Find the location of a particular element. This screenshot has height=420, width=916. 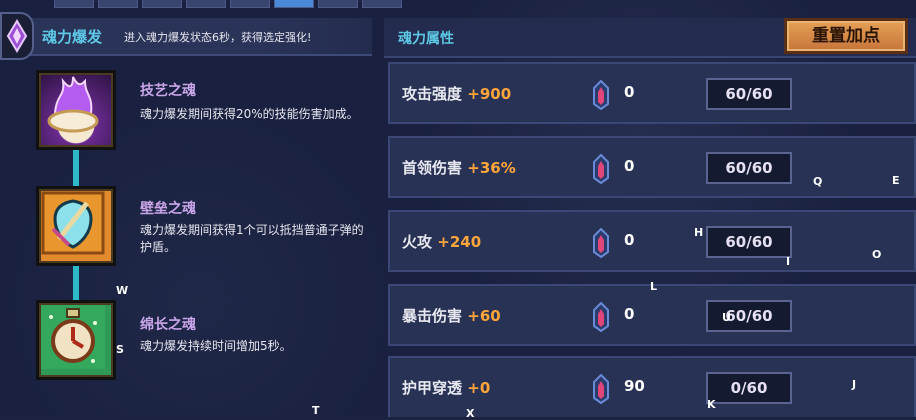

stat-name: 火攻 is located at coordinates (417, 242).